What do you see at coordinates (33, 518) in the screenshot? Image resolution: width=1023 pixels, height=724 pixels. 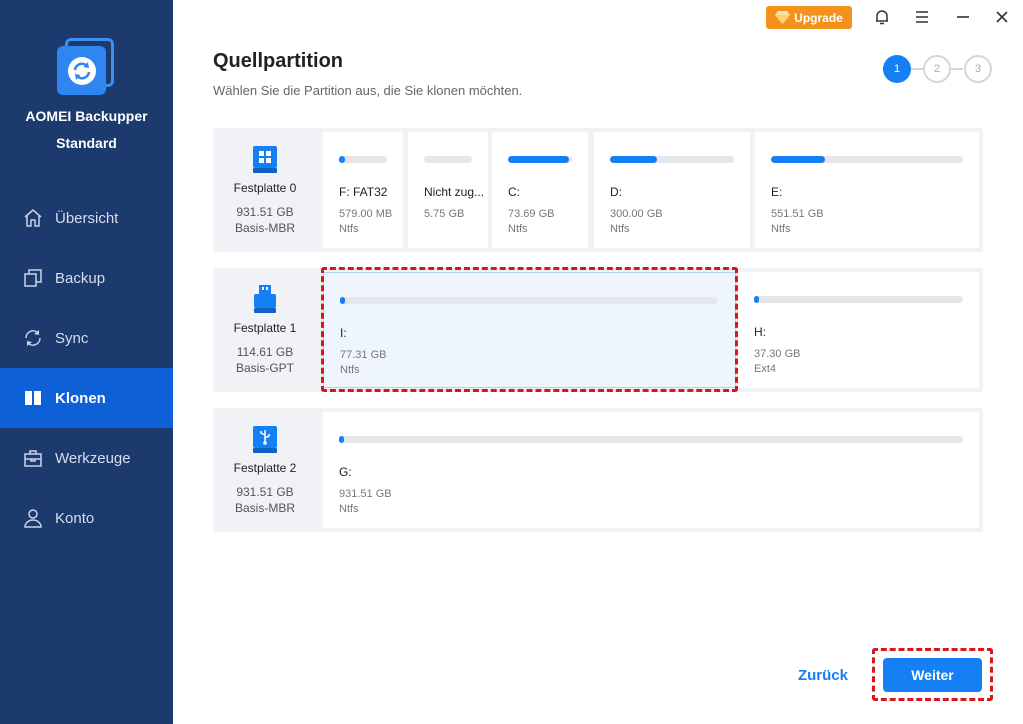 I see `user-icon` at bounding box center [33, 518].